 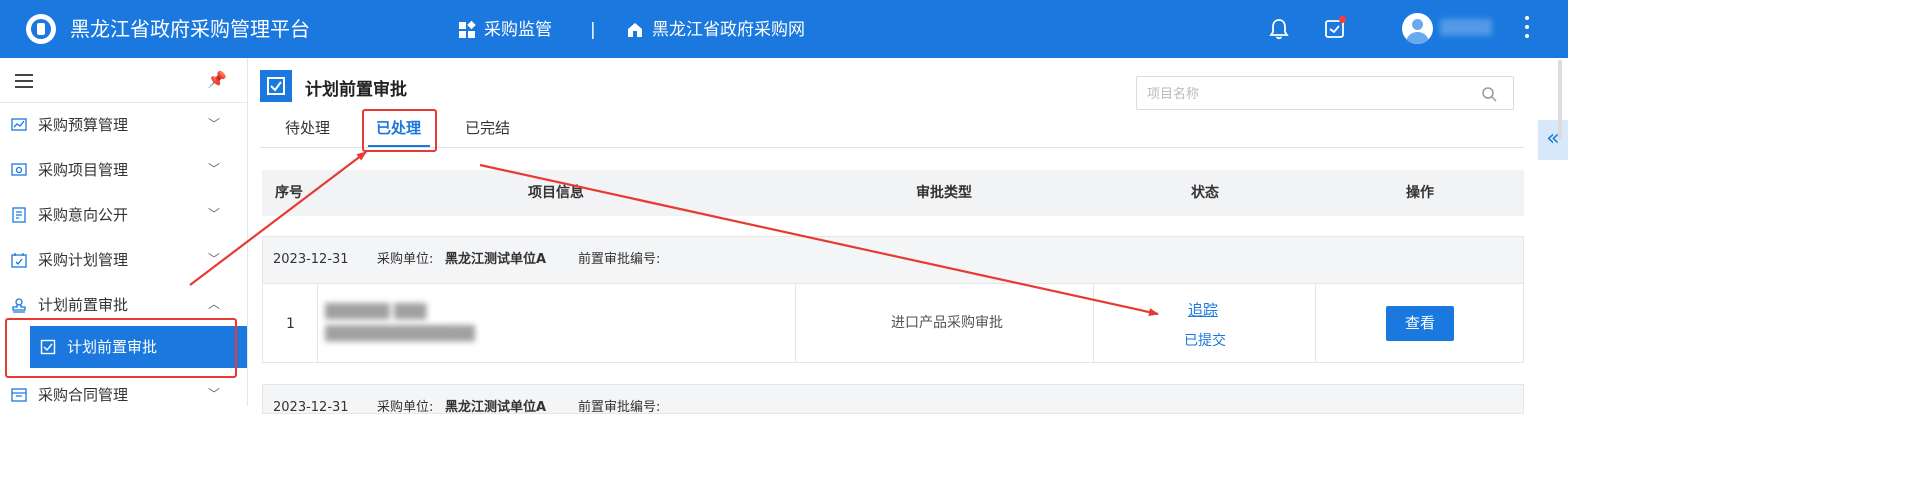 What do you see at coordinates (83, 260) in the screenshot?
I see `sidebar-item-label: 采购计划管理` at bounding box center [83, 260].